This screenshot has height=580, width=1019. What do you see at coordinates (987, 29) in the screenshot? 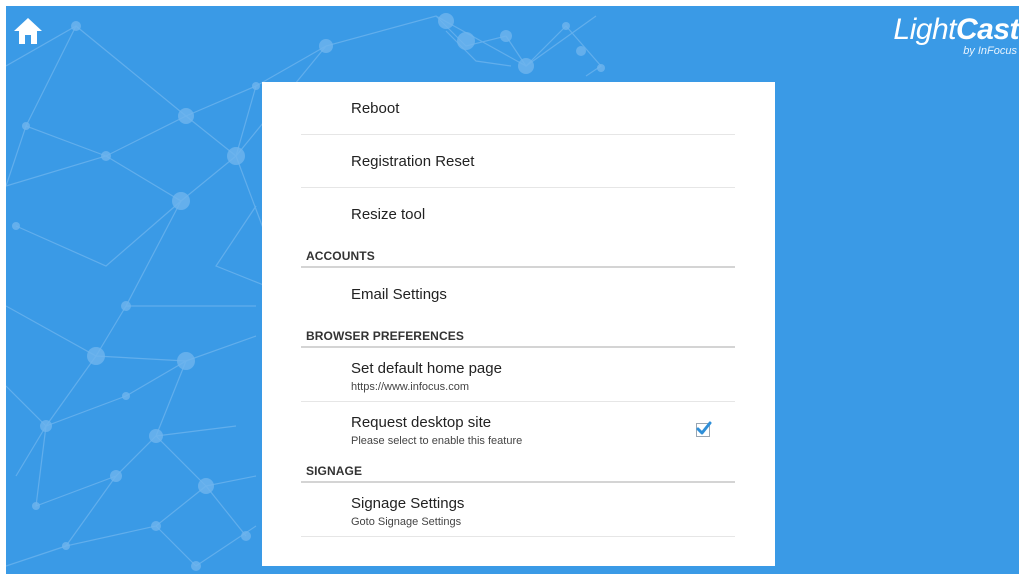
I see `logo-cast-text: Cast` at bounding box center [987, 29].